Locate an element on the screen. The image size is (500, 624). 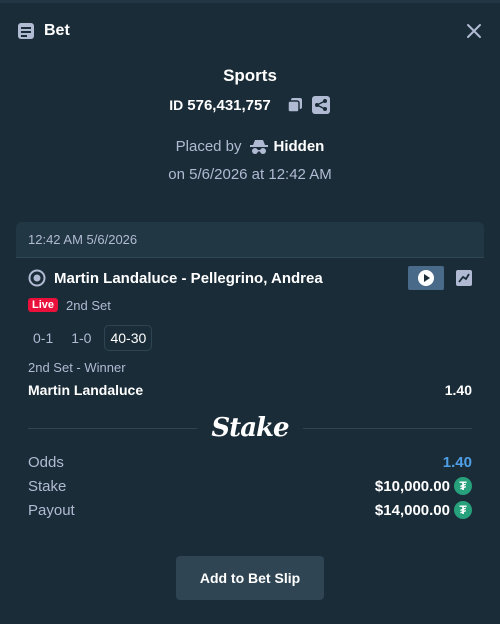
bet-id-label: ID is located at coordinates (176, 105).